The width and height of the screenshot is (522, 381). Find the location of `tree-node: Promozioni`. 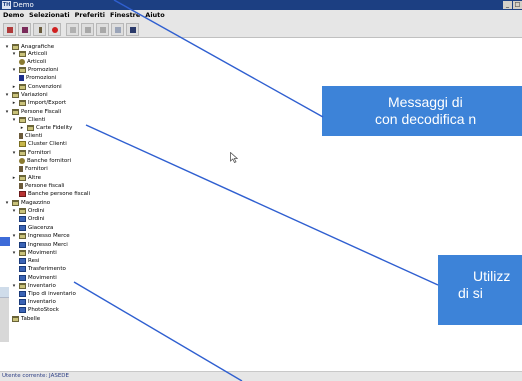

tree-node: Promozioni is located at coordinates (37, 78).